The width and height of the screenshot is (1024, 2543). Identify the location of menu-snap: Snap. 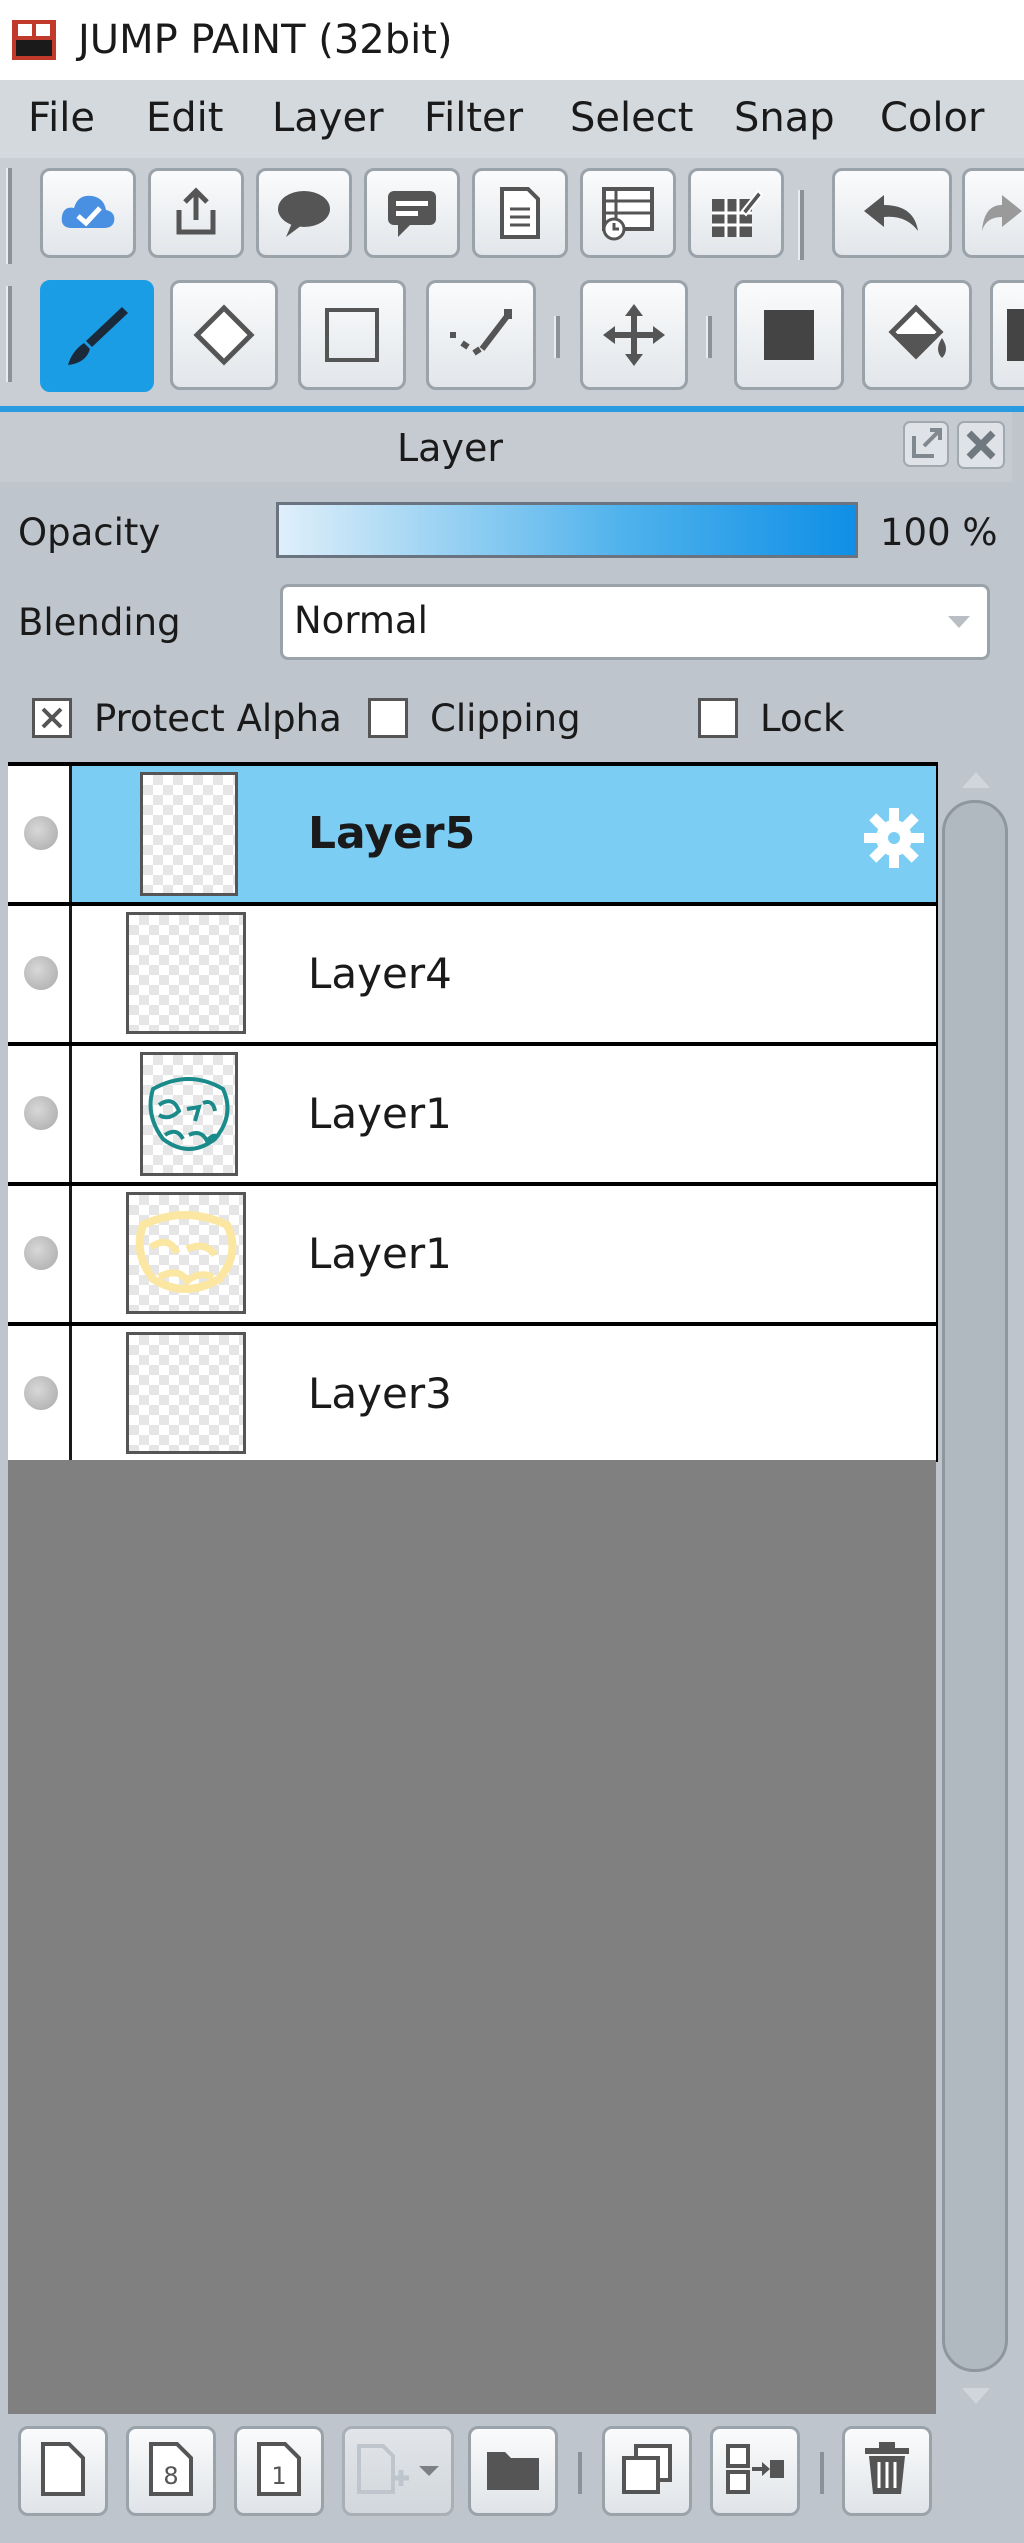
(784, 118).